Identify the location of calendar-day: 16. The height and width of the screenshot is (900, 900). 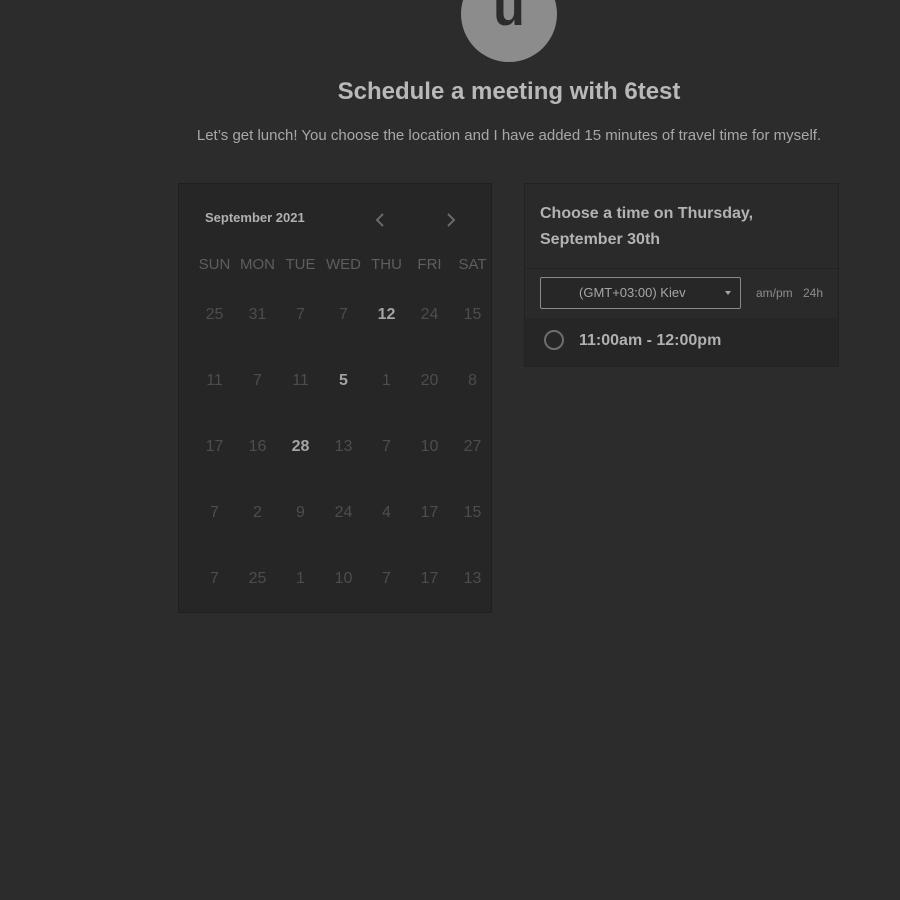
(257, 446).